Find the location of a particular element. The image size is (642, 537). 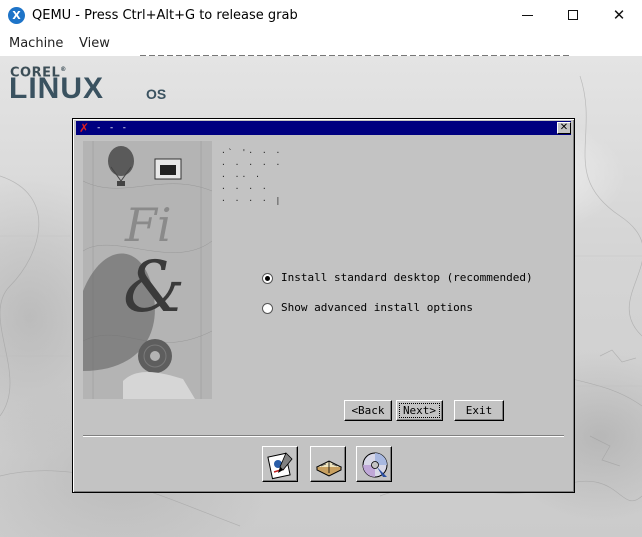

menu-view: View is located at coordinates (94, 44).